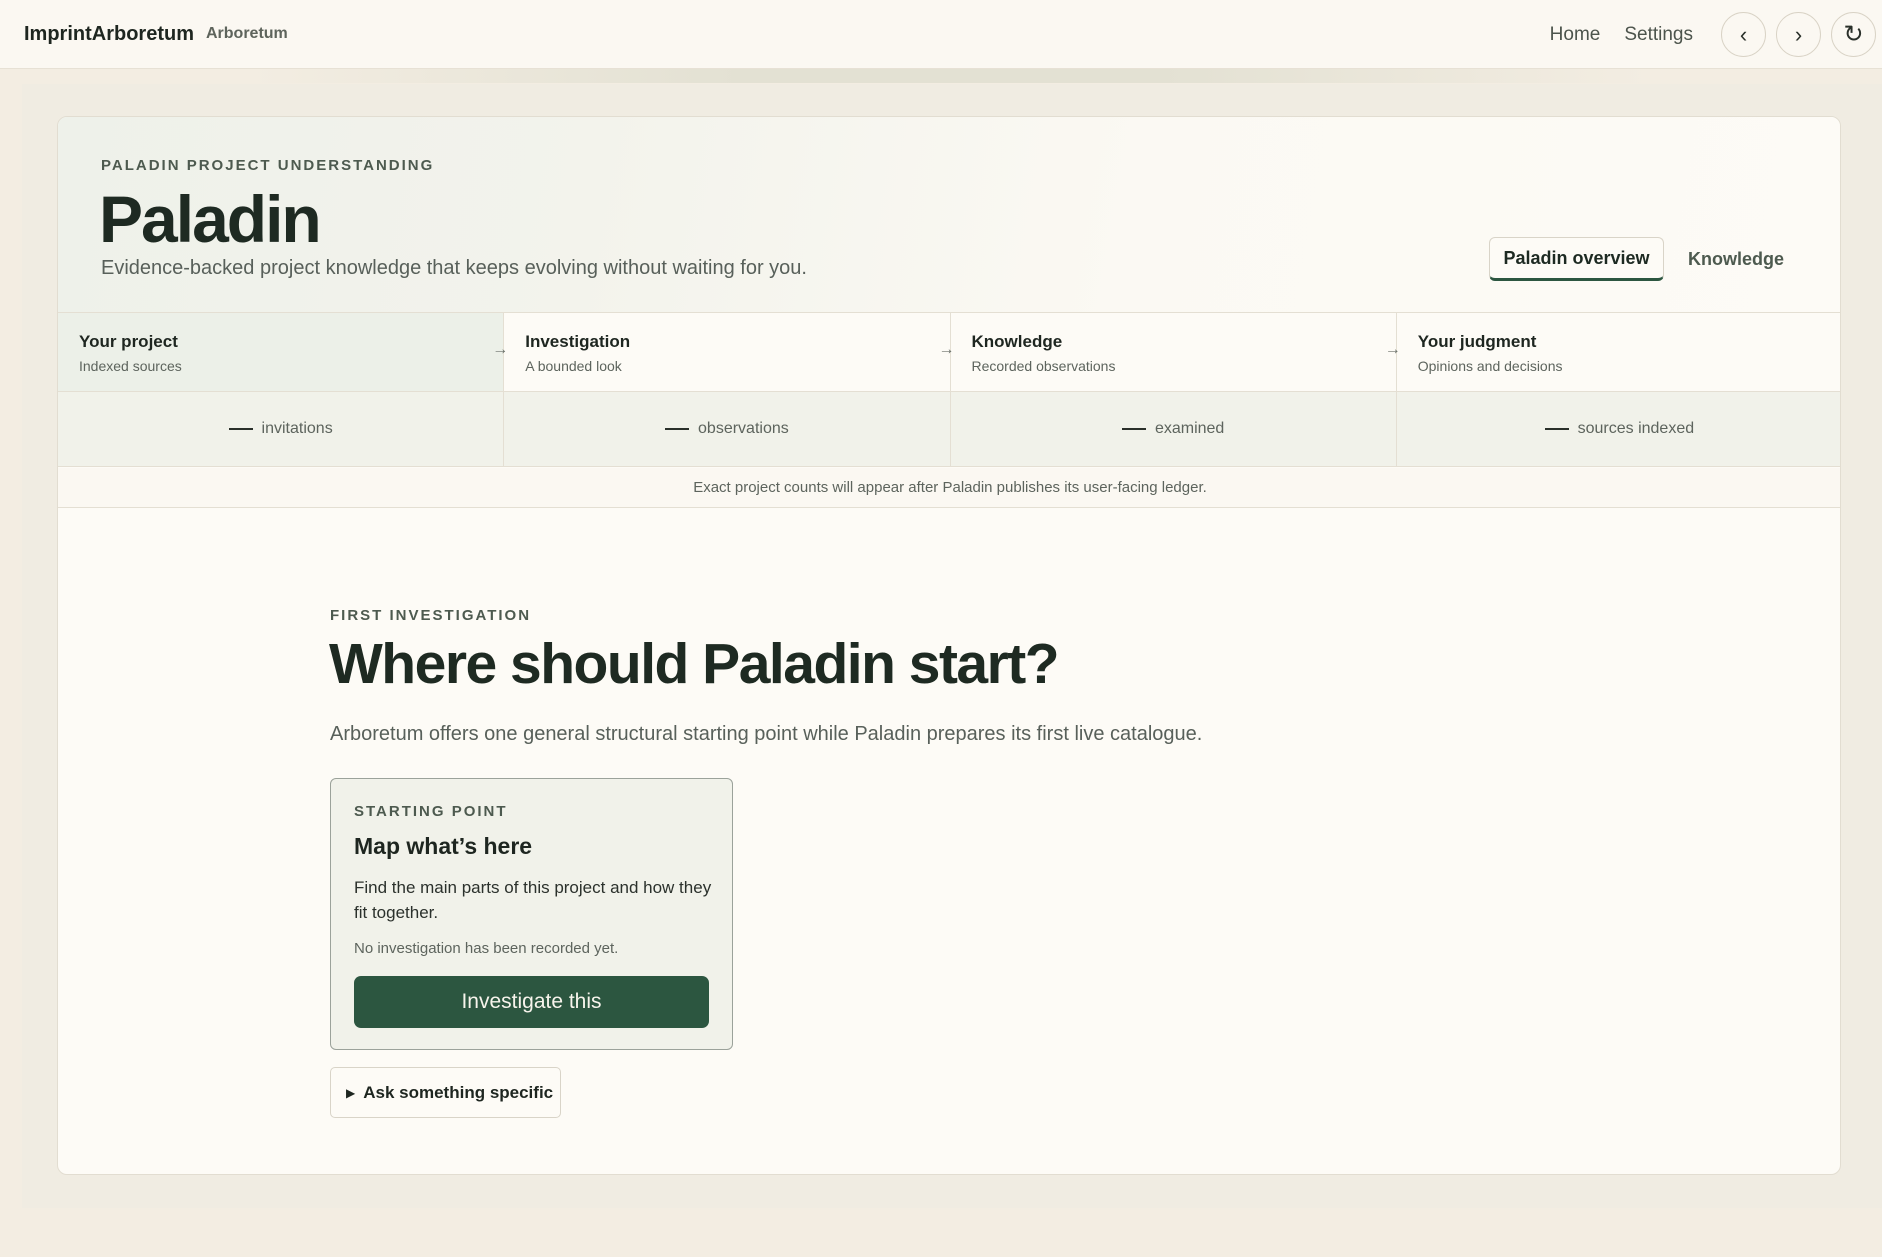 This screenshot has width=1882, height=1257. Describe the element at coordinates (743, 428) in the screenshot. I see `count-label: observations` at that location.